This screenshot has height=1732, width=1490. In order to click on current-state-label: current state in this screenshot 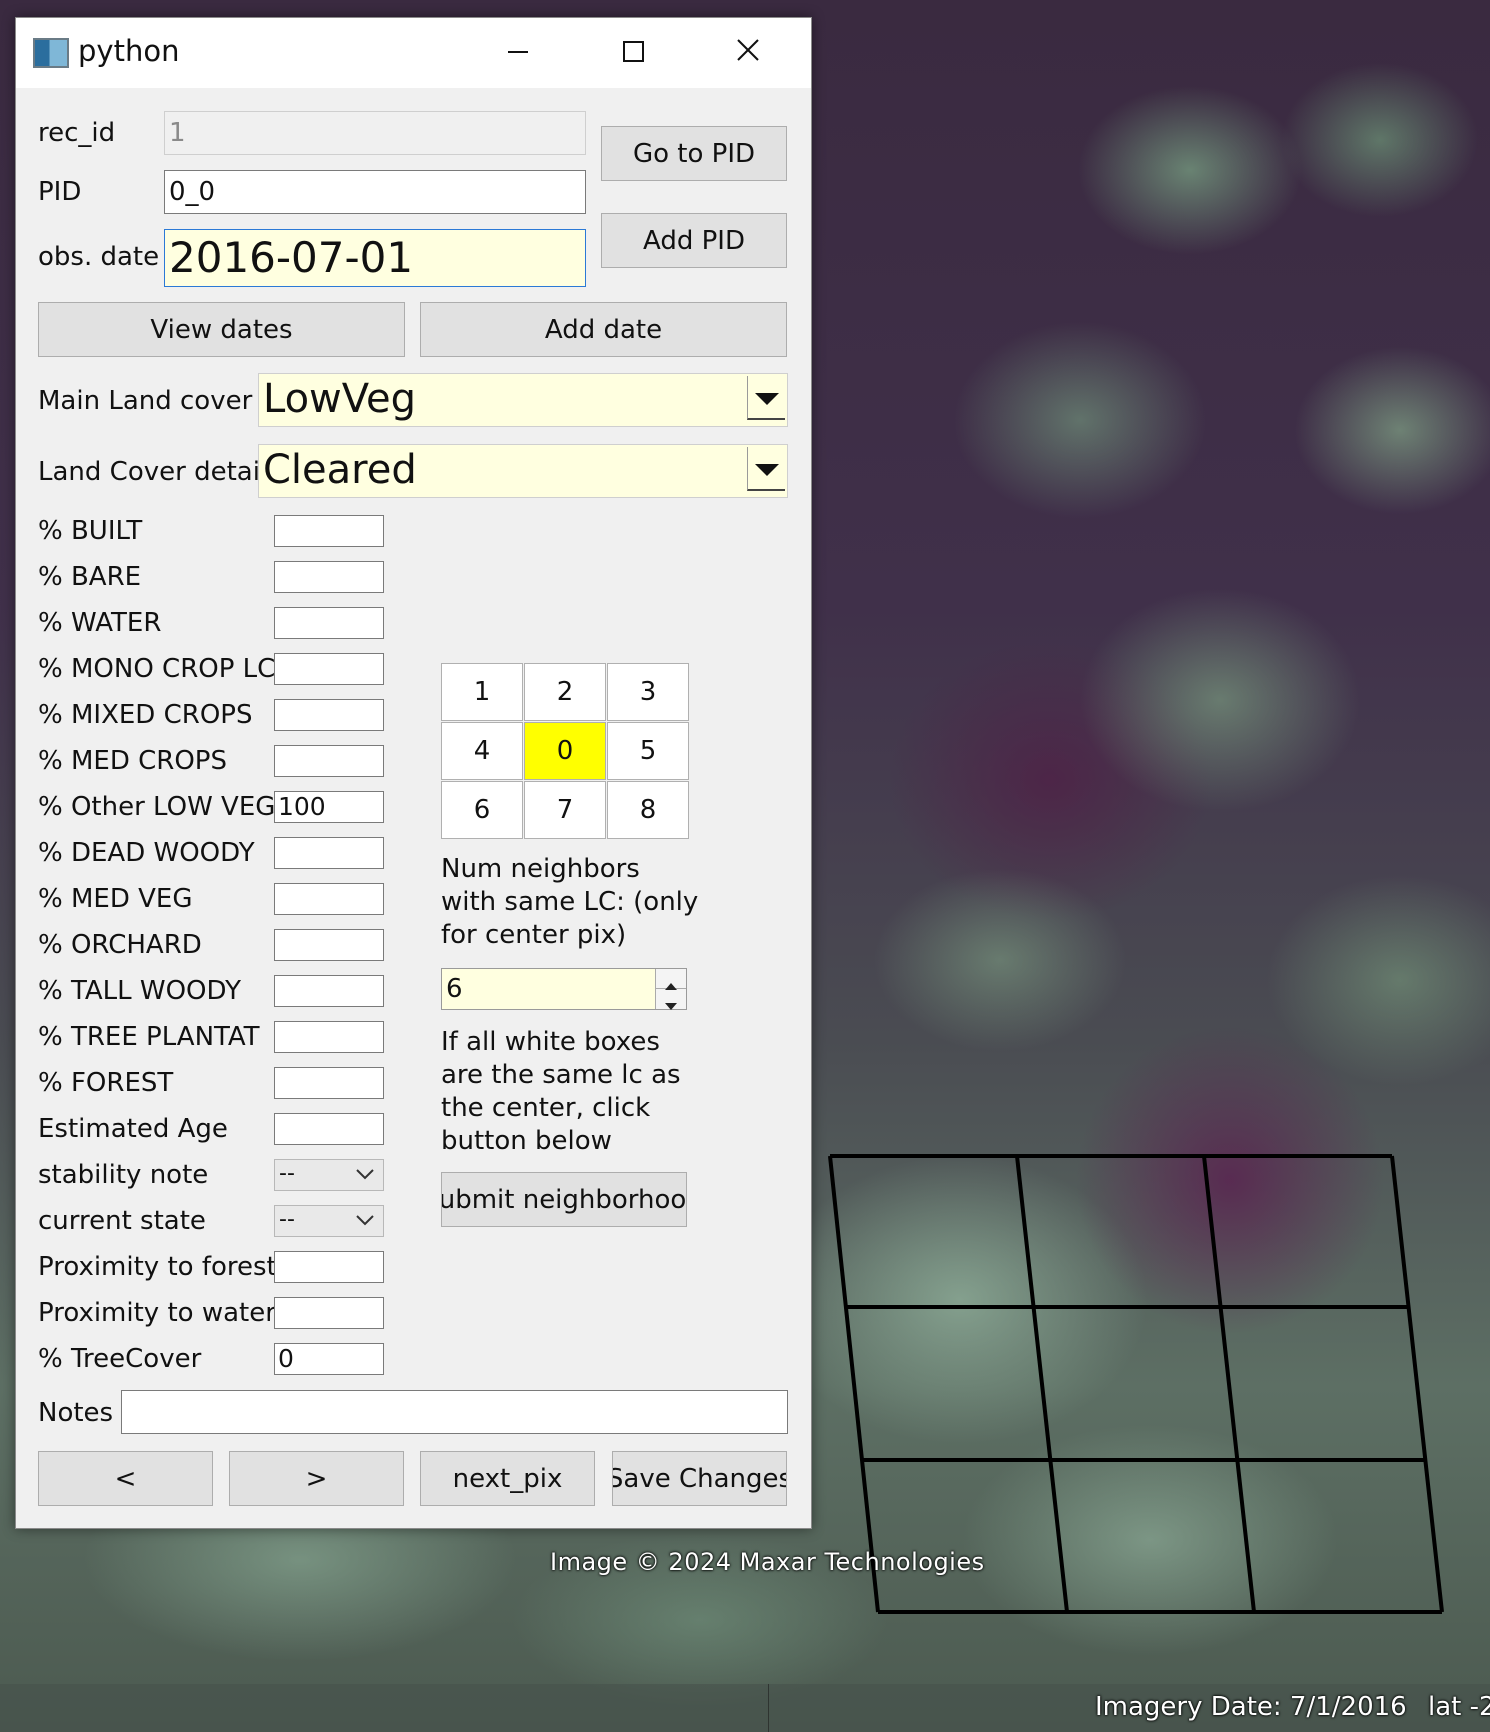, I will do `click(122, 1221)`.